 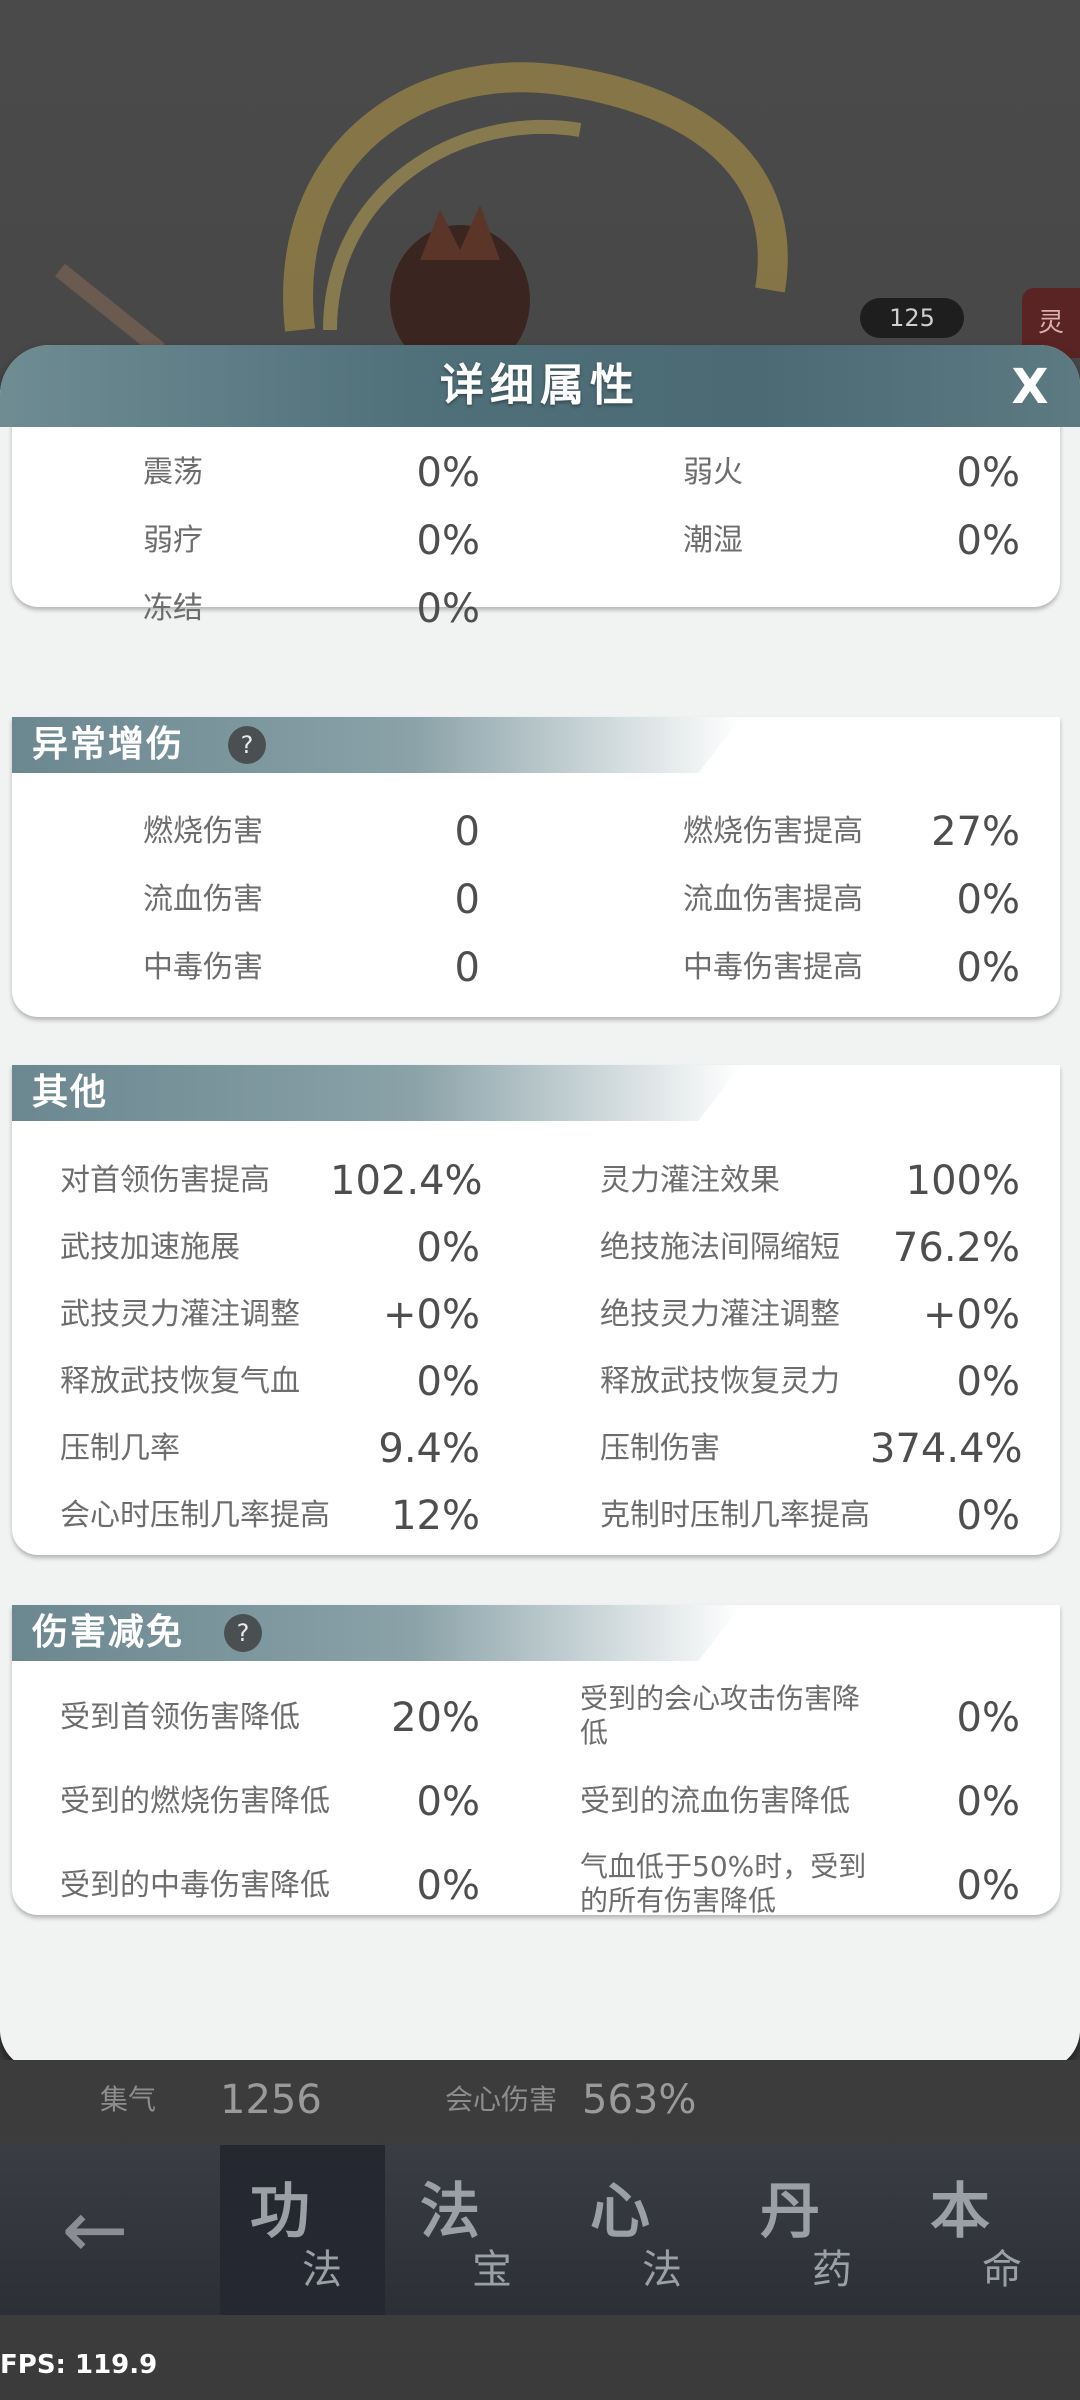 What do you see at coordinates (435, 1718) in the screenshot?
I see `attr-value: 20%` at bounding box center [435, 1718].